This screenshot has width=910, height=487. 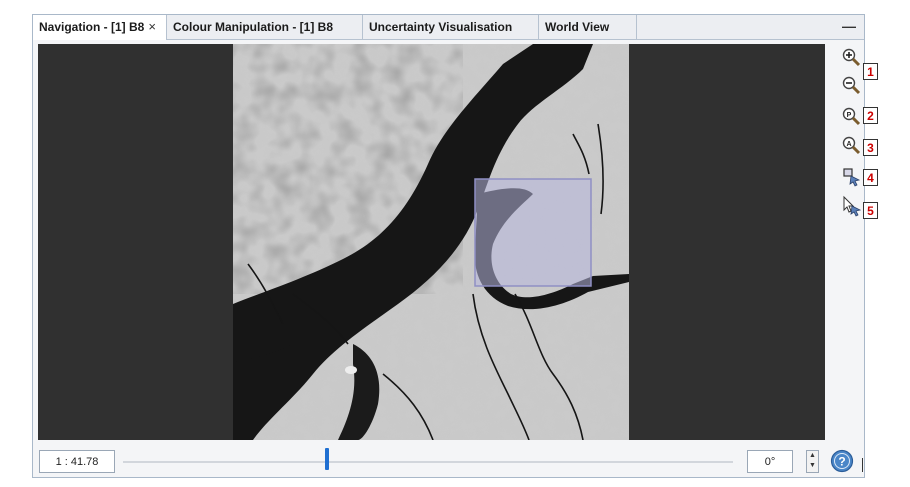 What do you see at coordinates (253, 27) in the screenshot?
I see `tab-label: Colour Manipulation - [1] B8` at bounding box center [253, 27].